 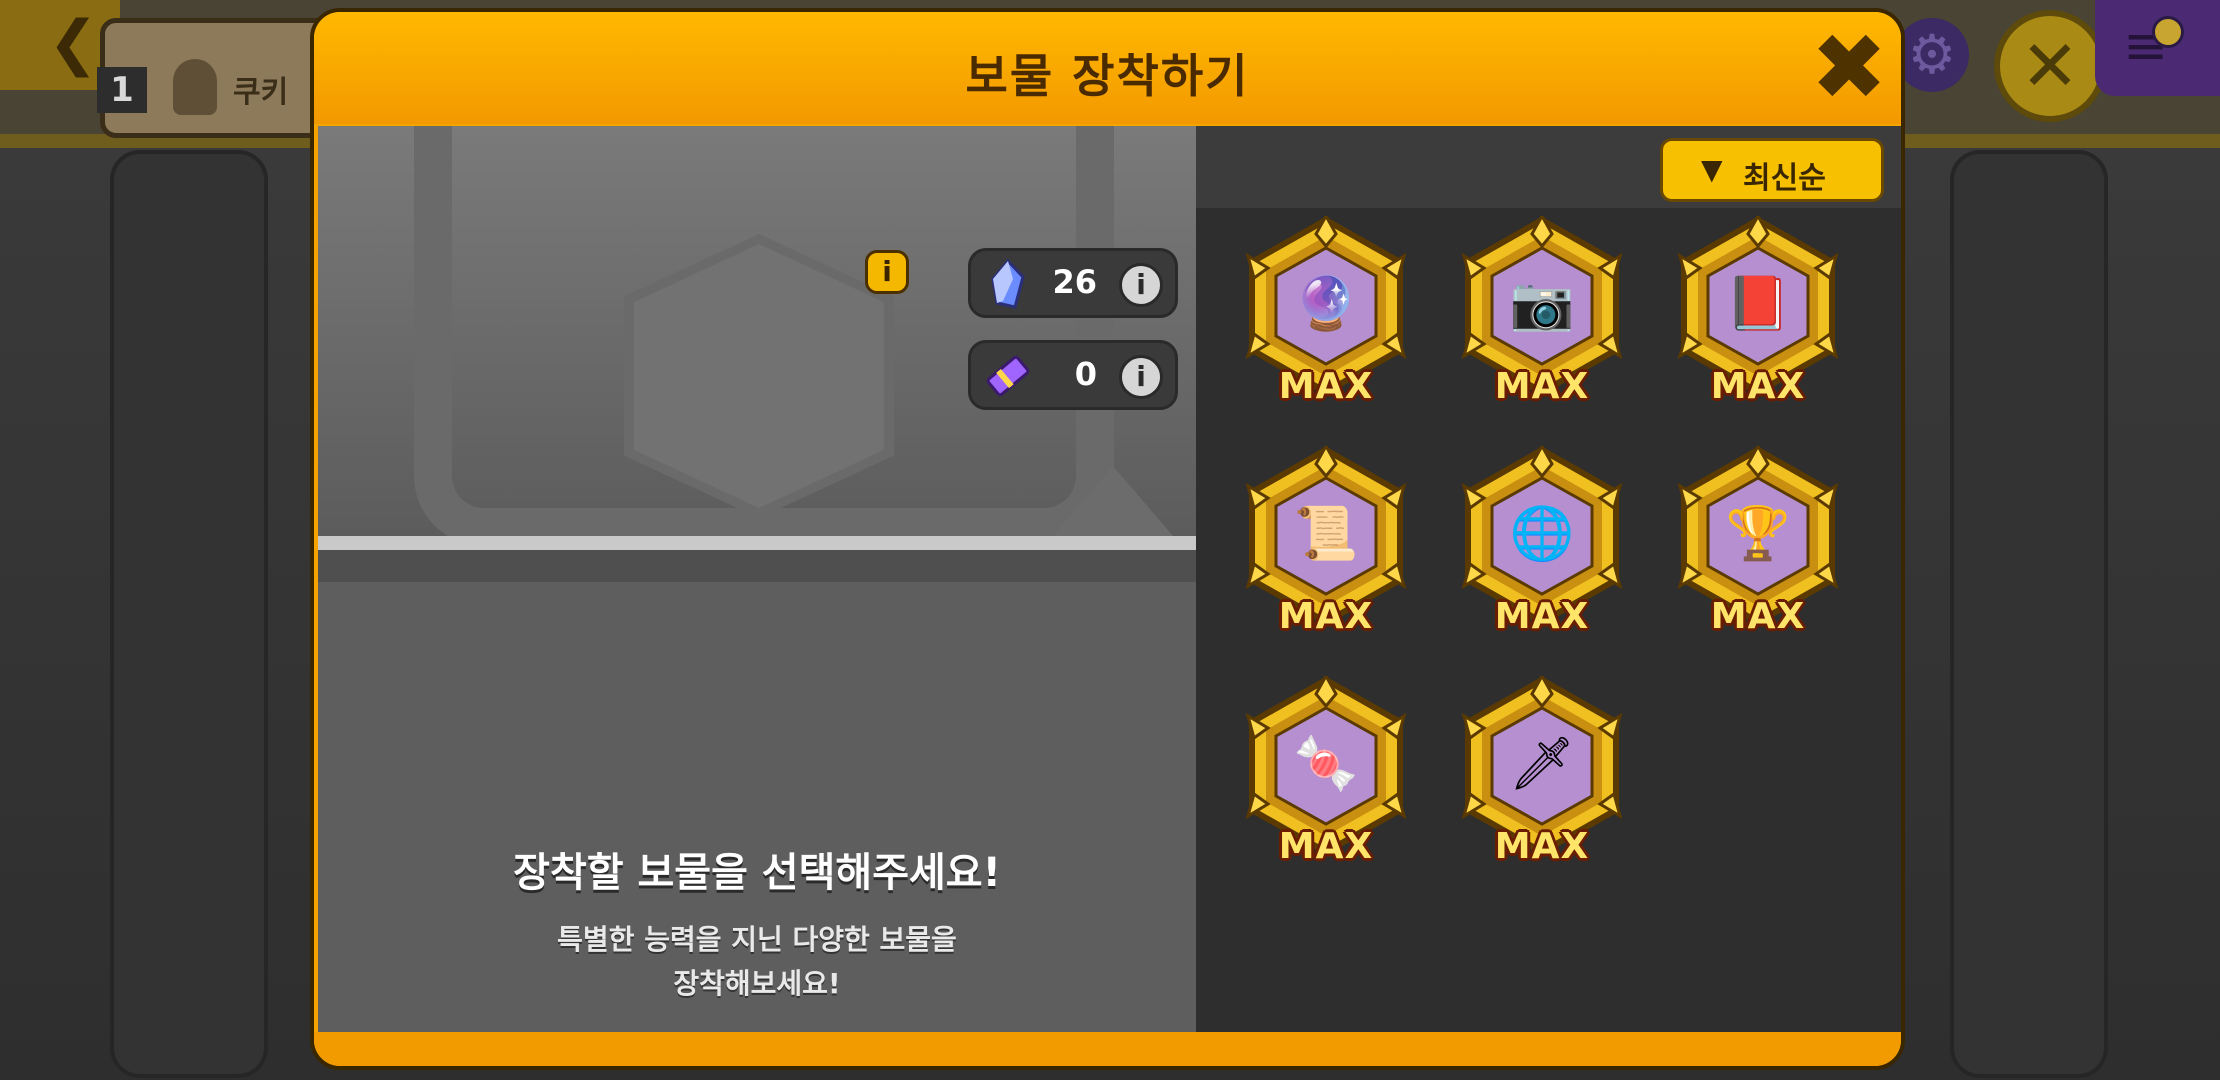 I want to click on cookie-silhouette-icon, so click(x=195, y=87).